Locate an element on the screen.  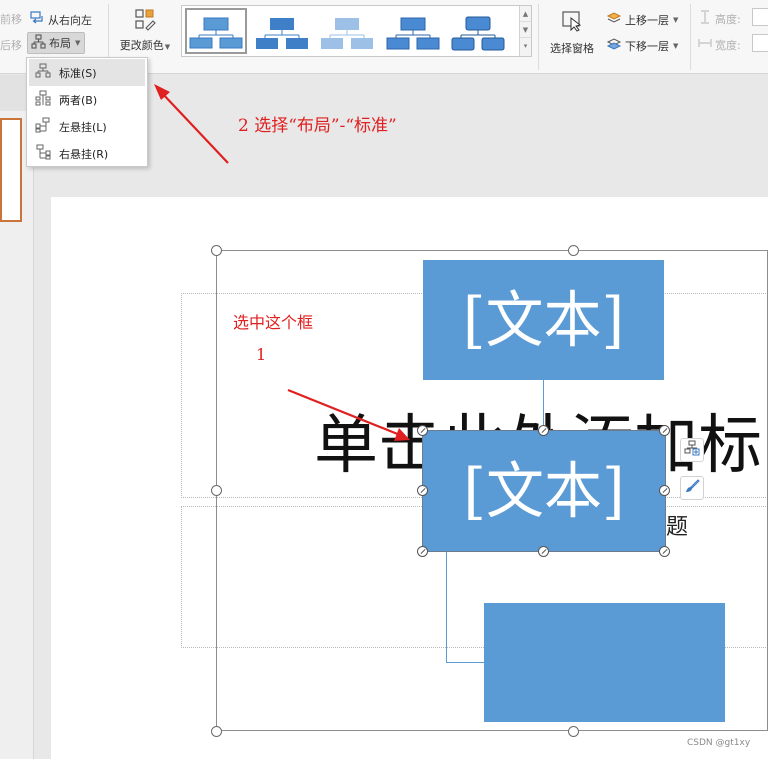
menu-item-standard: 标准(S) is located at coordinates (87, 72).